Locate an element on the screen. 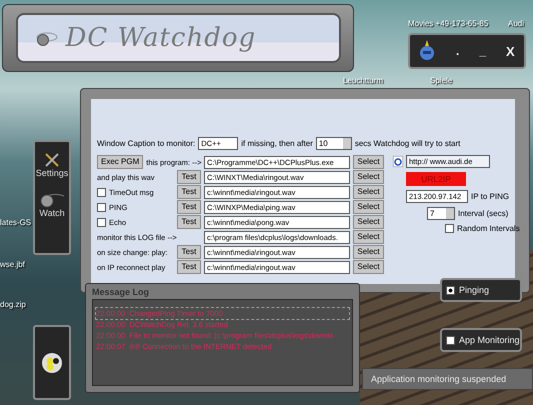  log-title: Message Log is located at coordinates (121, 292).